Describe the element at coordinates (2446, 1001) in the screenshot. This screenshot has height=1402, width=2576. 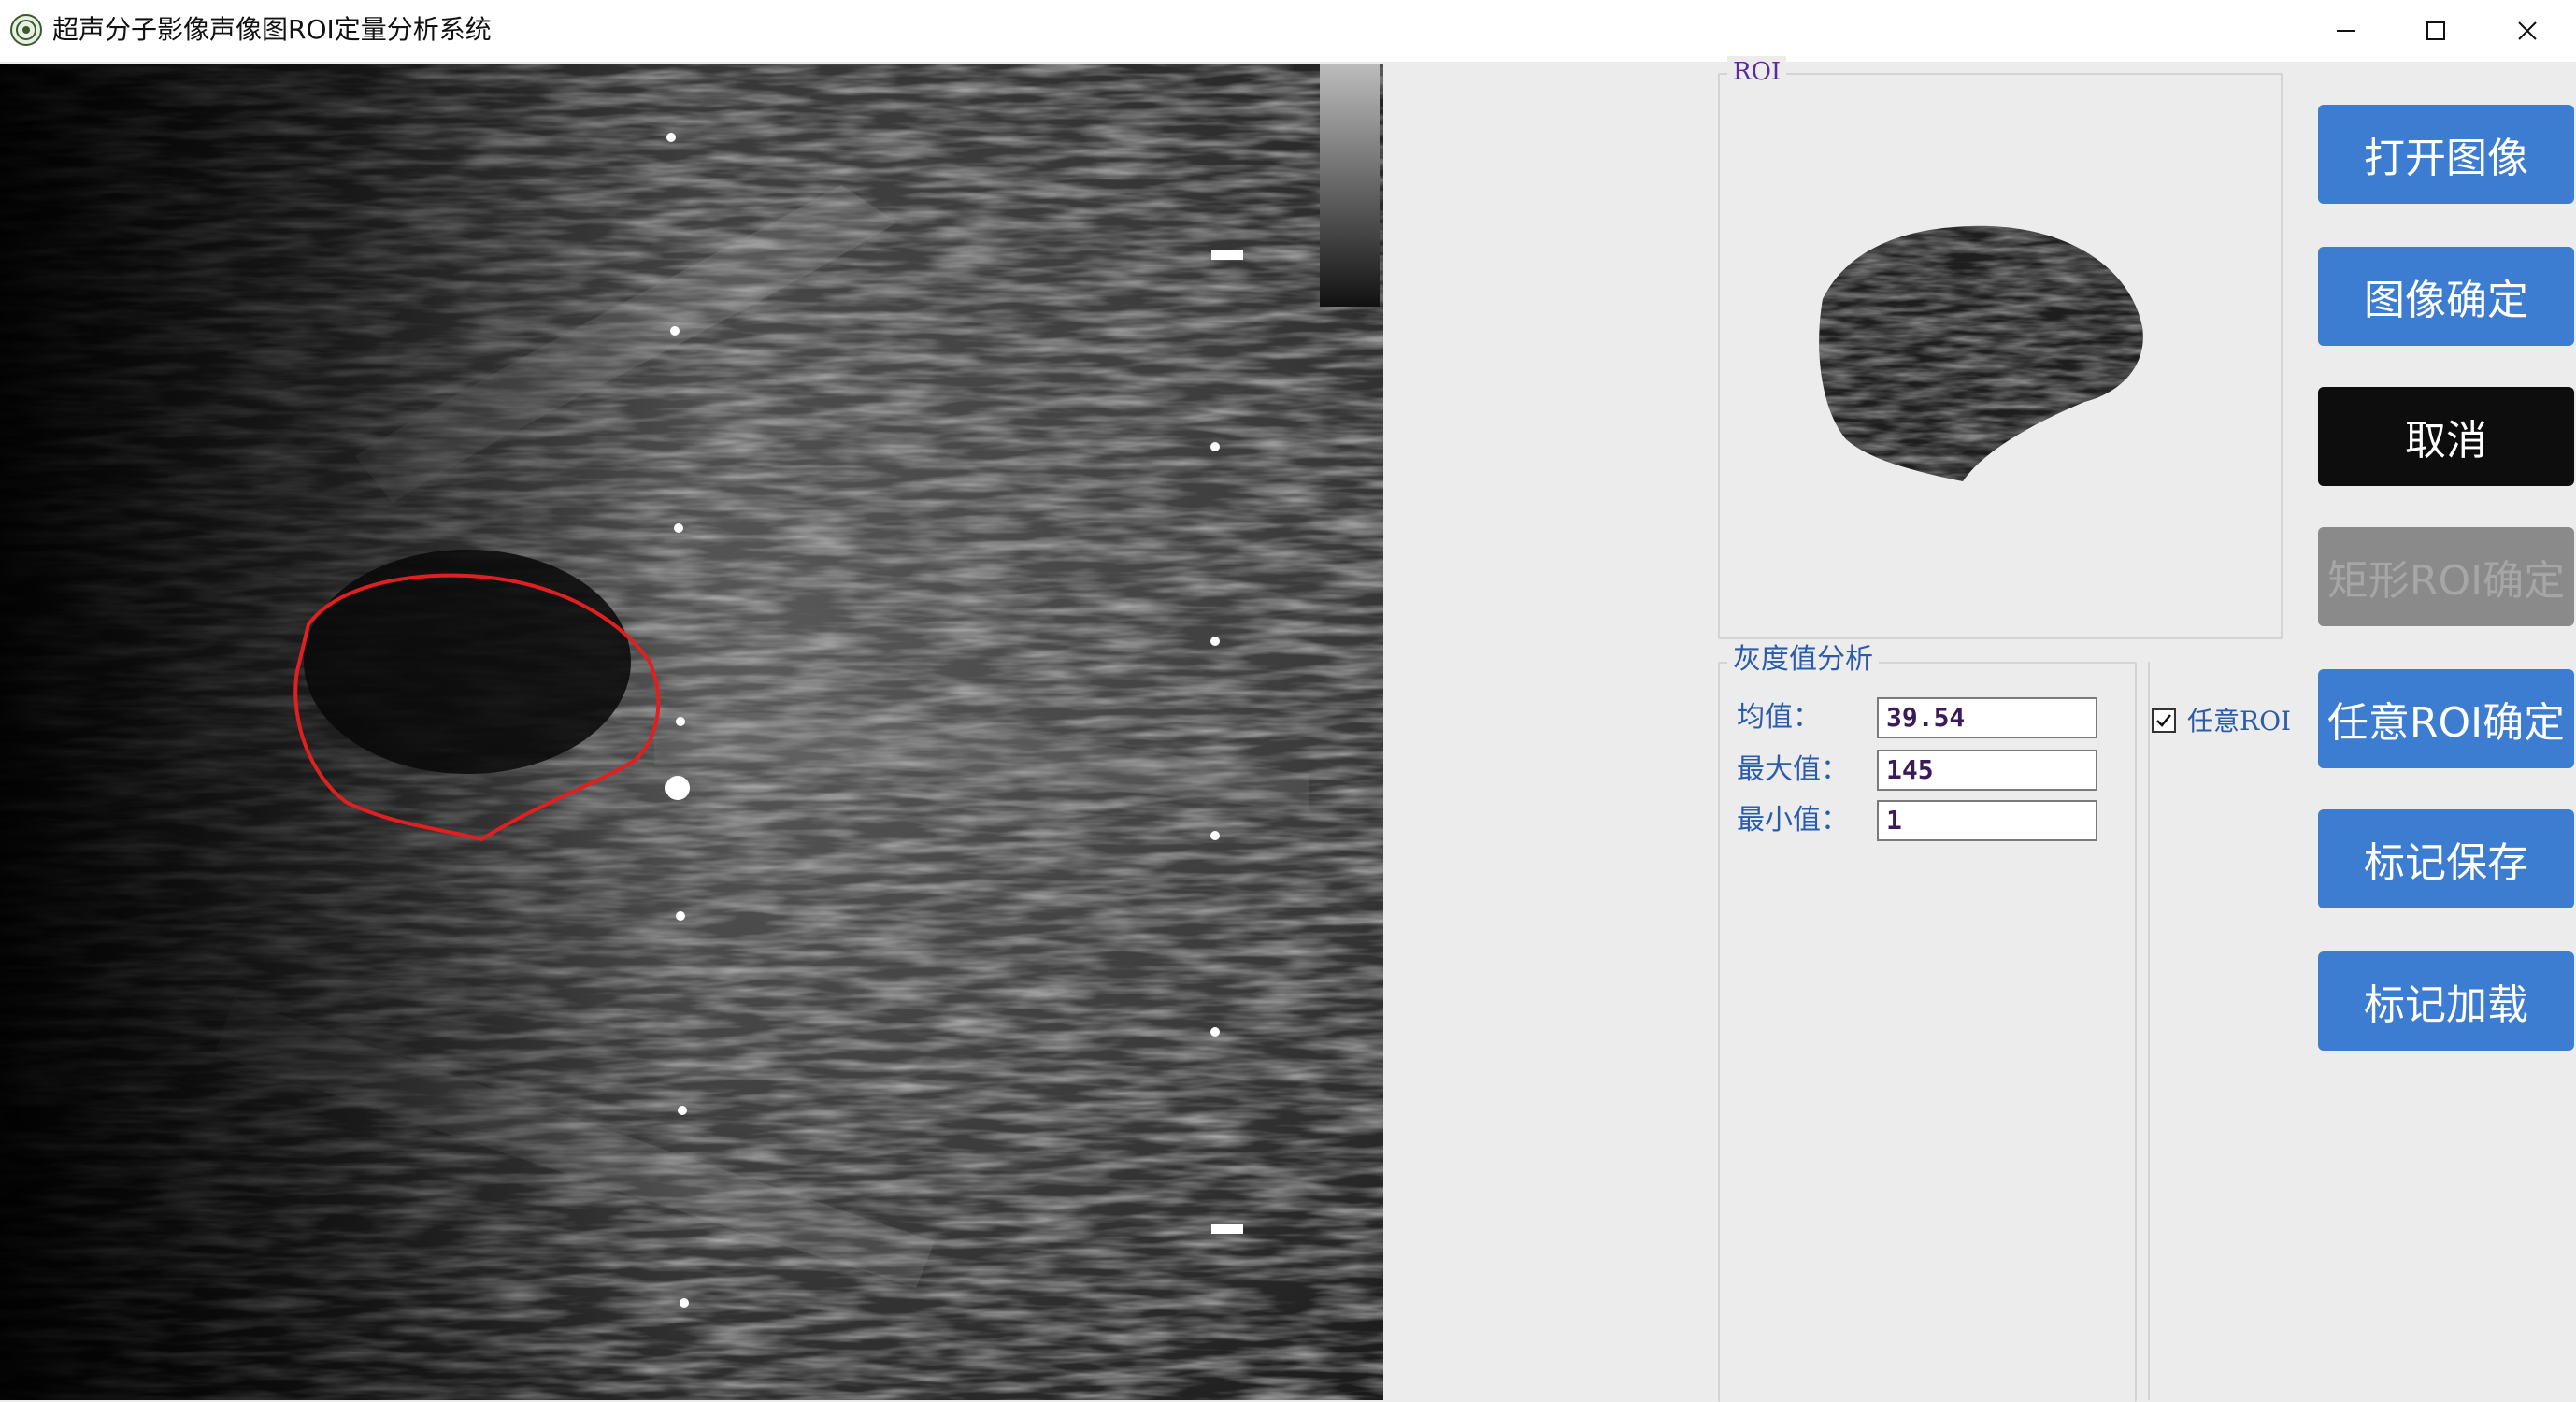
I see `mark-load-button: 标记加载` at that location.